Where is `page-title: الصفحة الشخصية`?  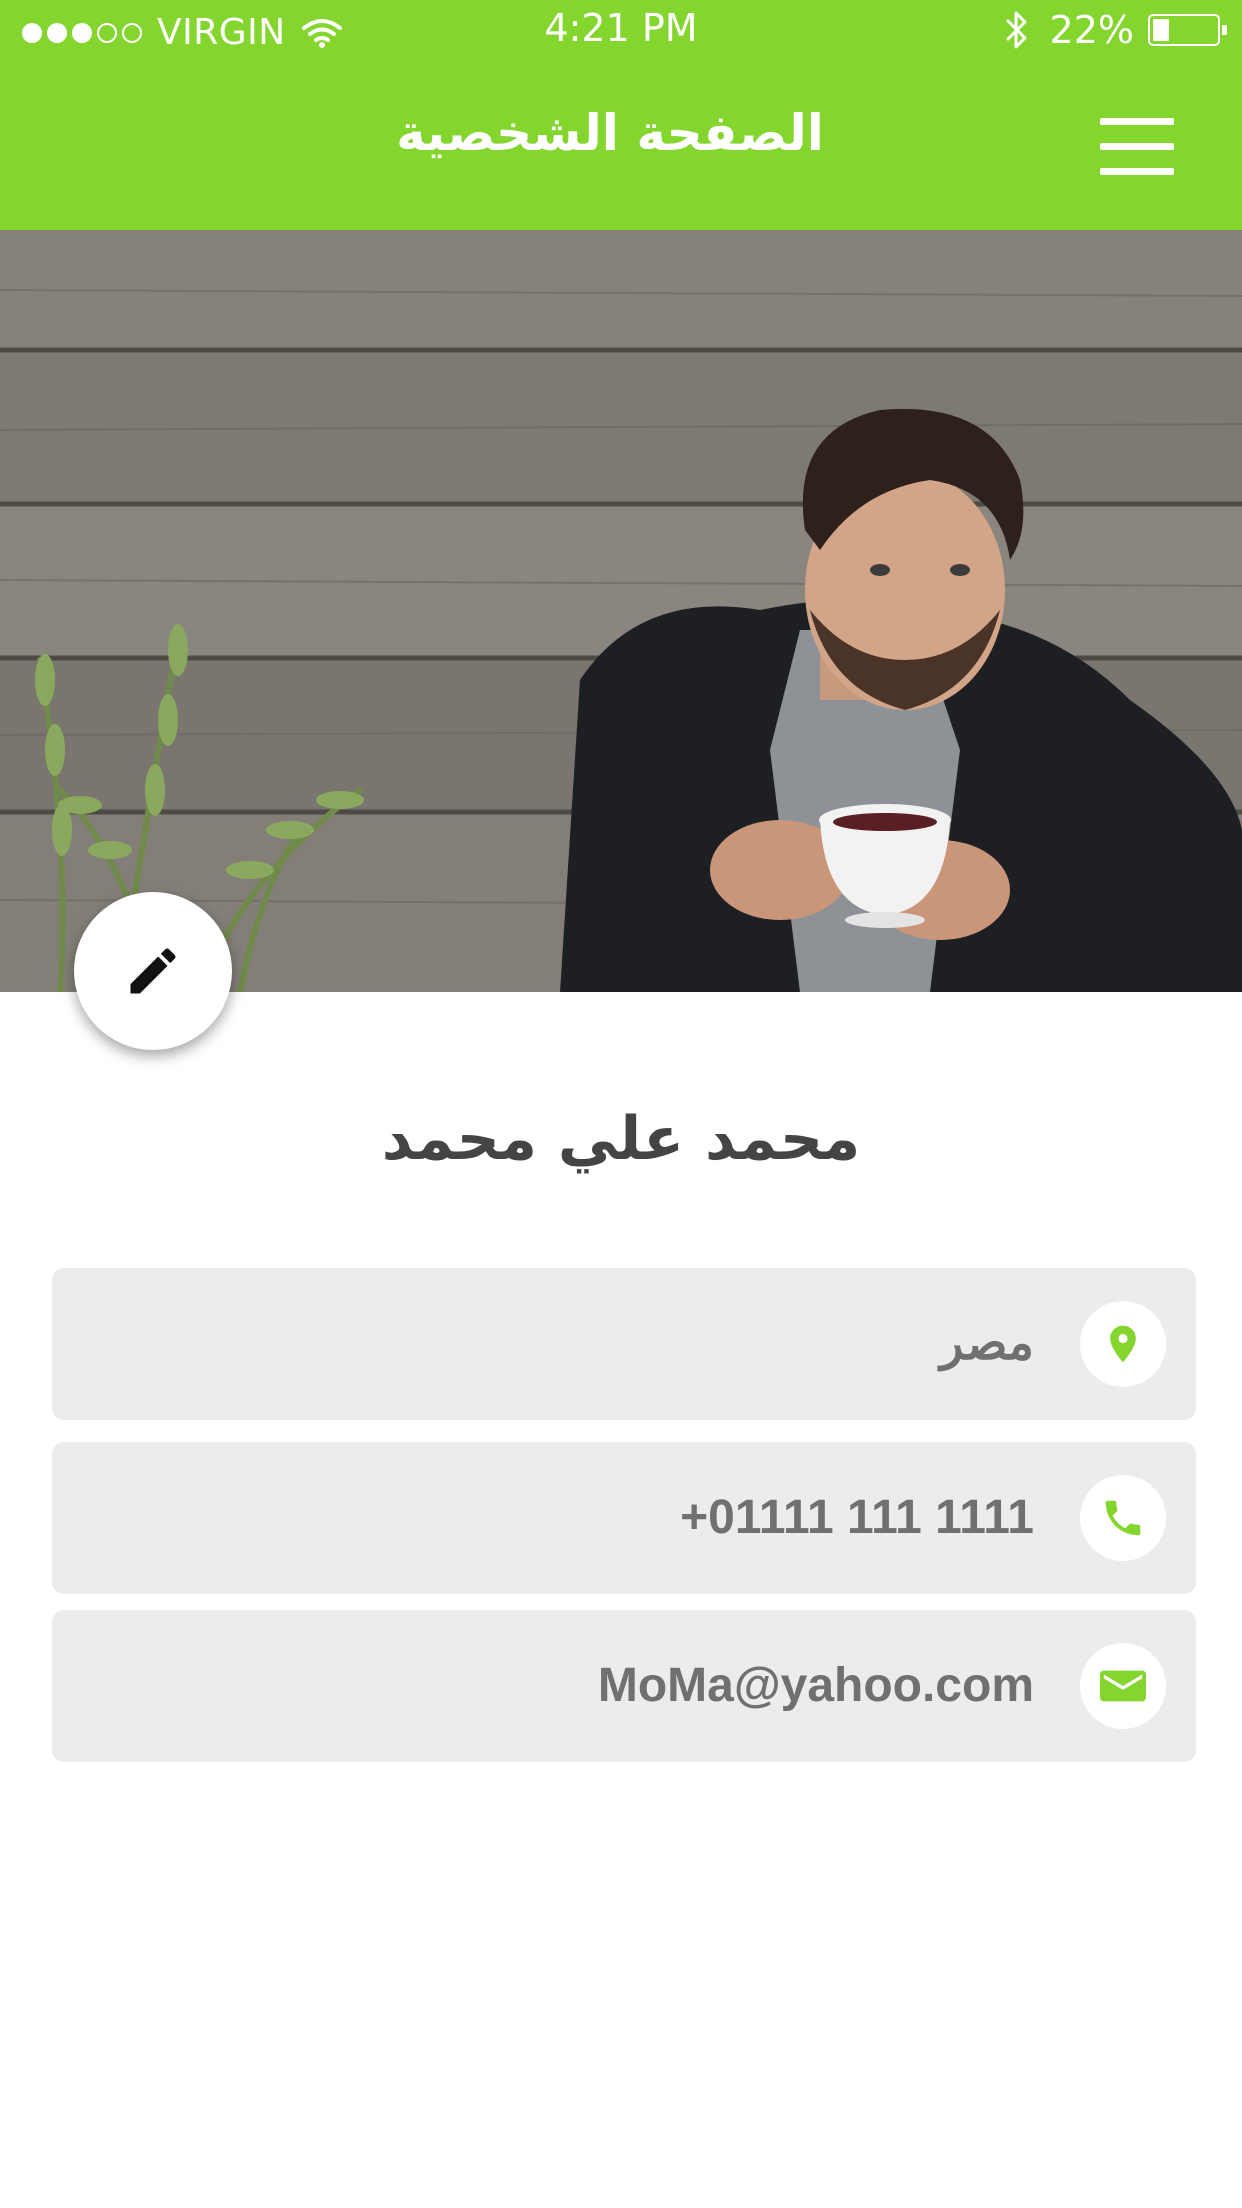 page-title: الصفحة الشخصية is located at coordinates (610, 133).